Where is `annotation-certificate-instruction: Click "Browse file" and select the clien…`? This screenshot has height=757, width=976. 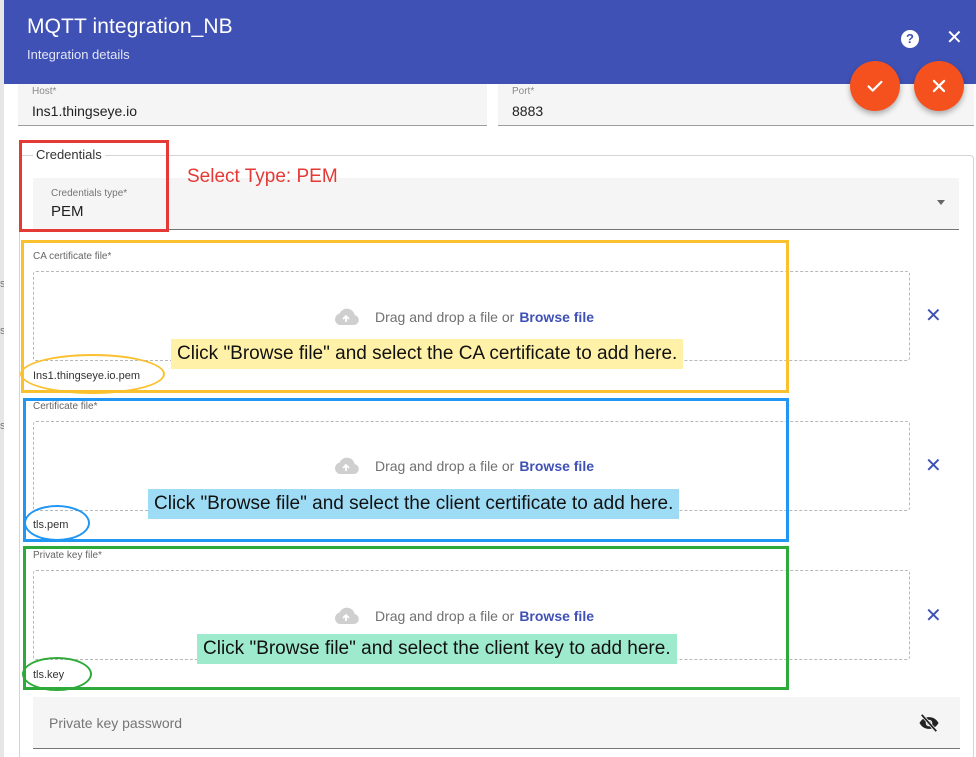
annotation-certificate-instruction: Click "Browse file" and select the clien… is located at coordinates (414, 504).